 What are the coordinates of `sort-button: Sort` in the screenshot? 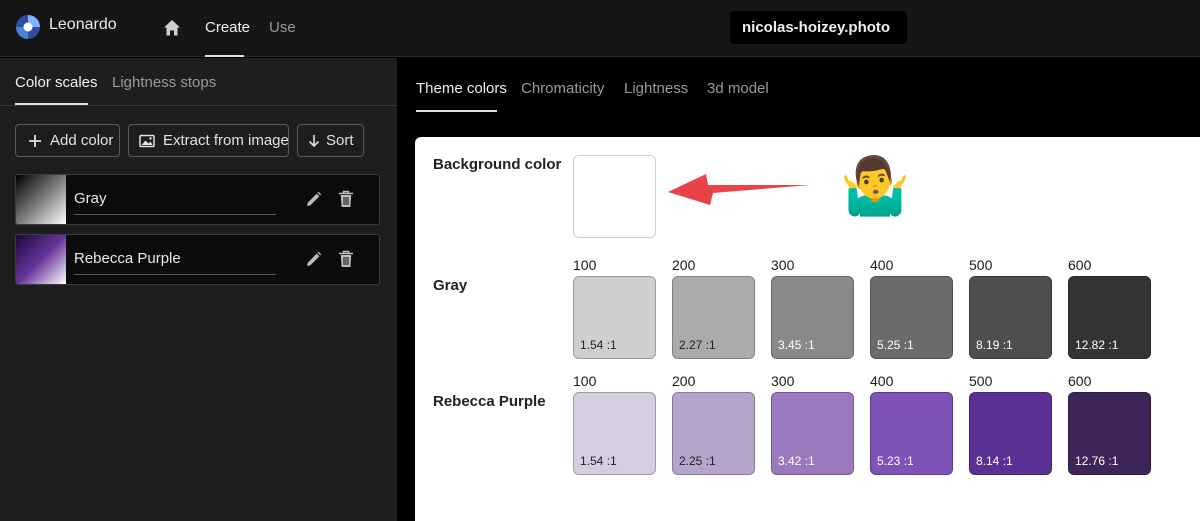 It's located at (330, 140).